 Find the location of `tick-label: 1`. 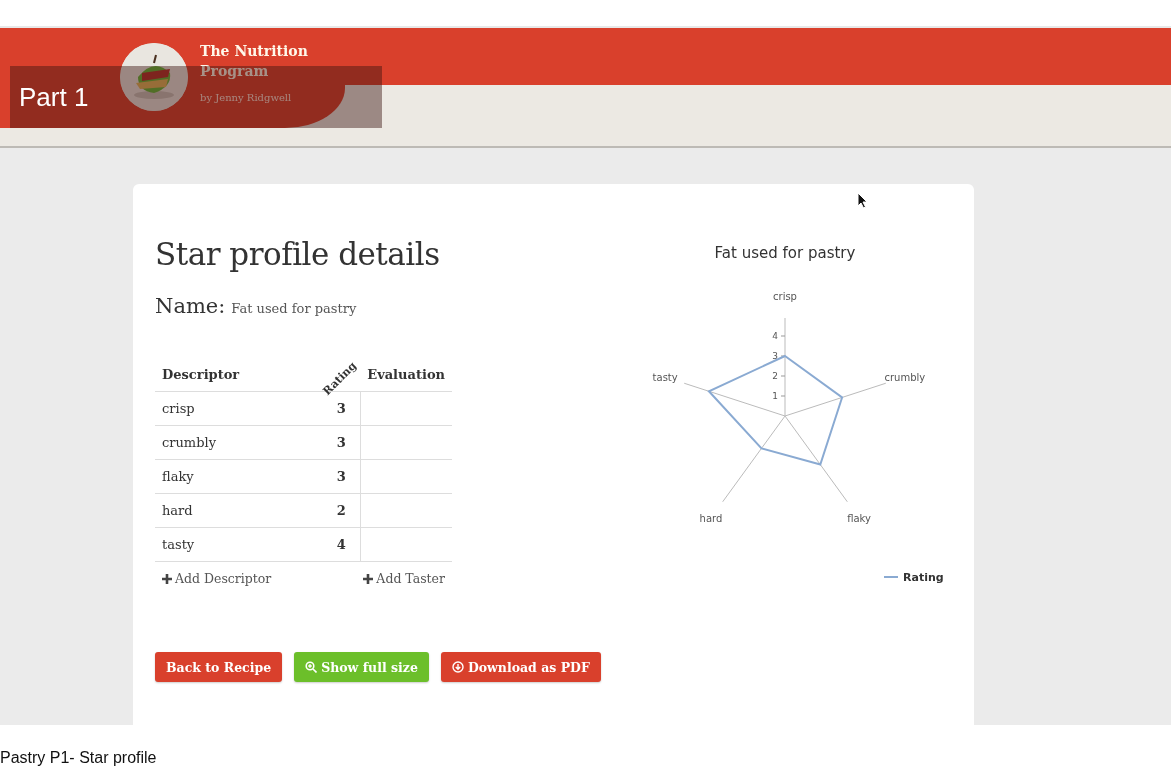

tick-label: 1 is located at coordinates (775, 396).